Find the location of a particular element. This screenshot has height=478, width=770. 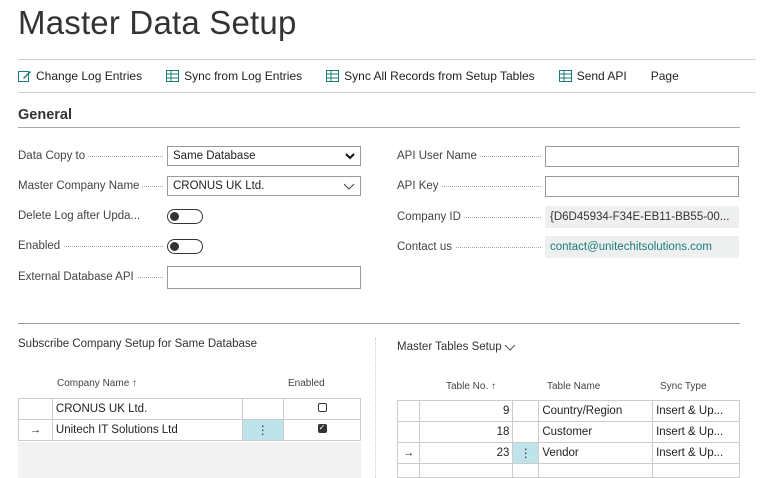

table-row: CRONUS UK Ltd. is located at coordinates (189, 409).